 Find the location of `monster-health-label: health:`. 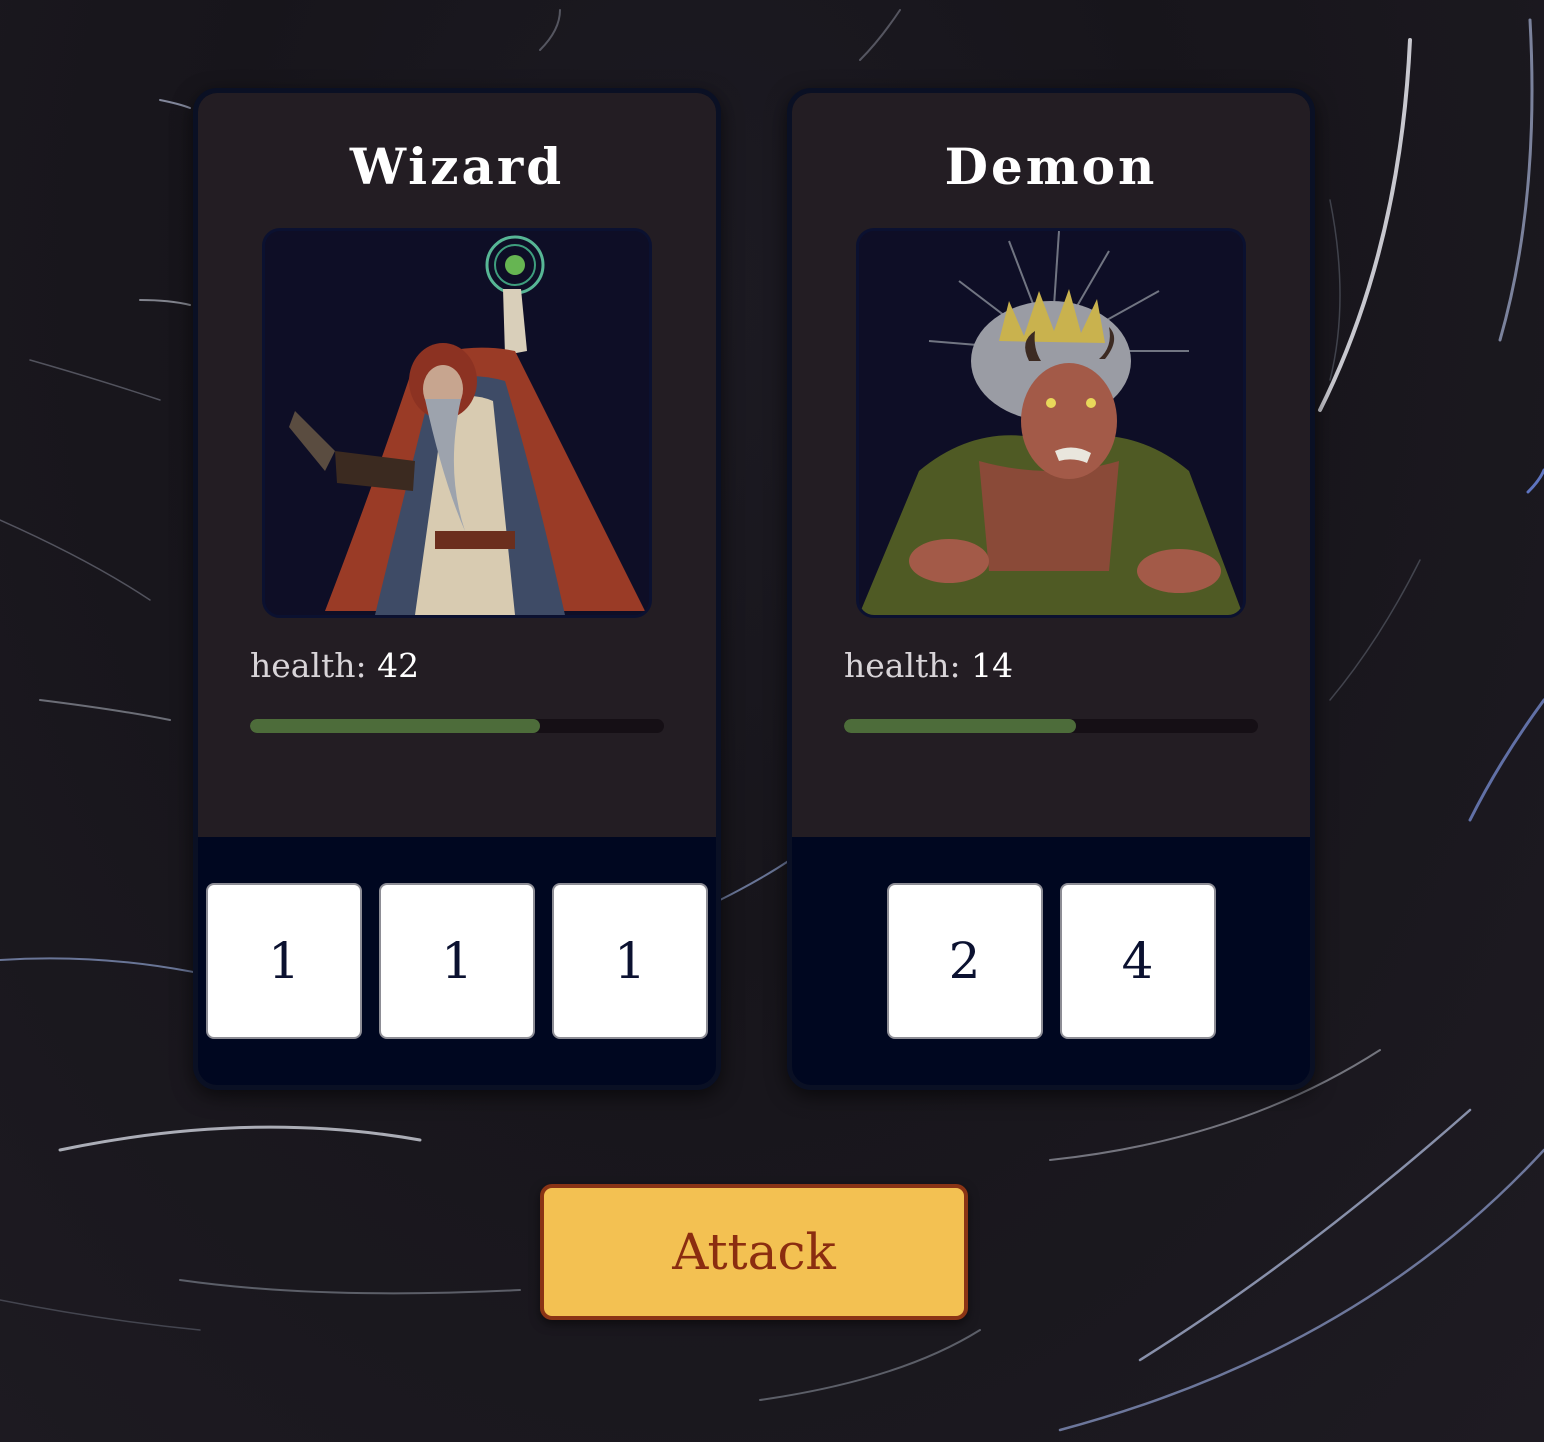

monster-health-label: health: is located at coordinates (902, 665).